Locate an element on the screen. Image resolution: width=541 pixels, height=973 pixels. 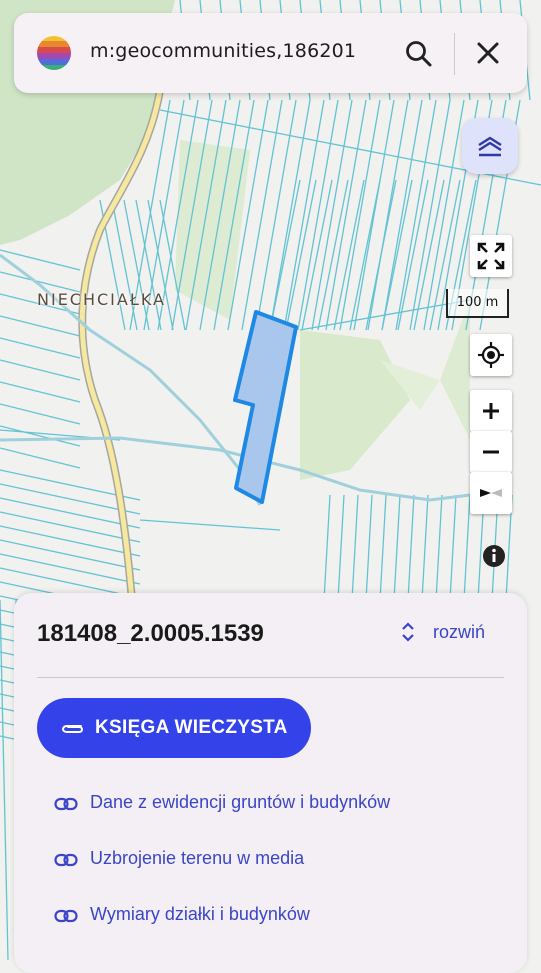
scale-bar: 100 m is located at coordinates (477, 303).